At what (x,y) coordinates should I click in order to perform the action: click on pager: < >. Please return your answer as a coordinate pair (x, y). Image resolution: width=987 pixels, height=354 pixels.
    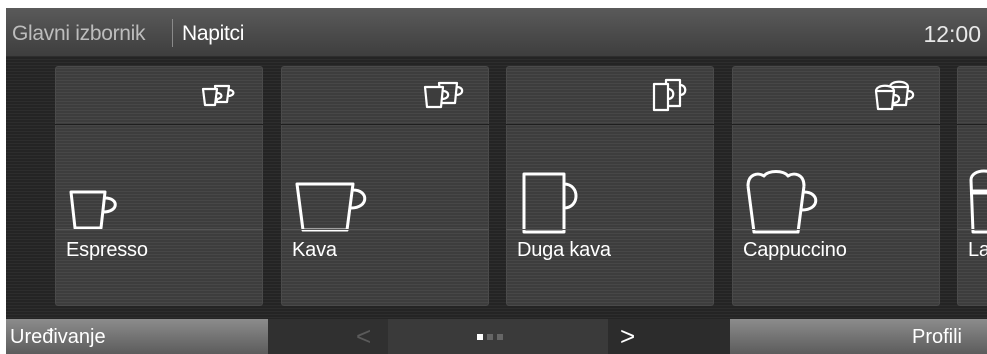
    Looking at the image, I should click on (499, 336).